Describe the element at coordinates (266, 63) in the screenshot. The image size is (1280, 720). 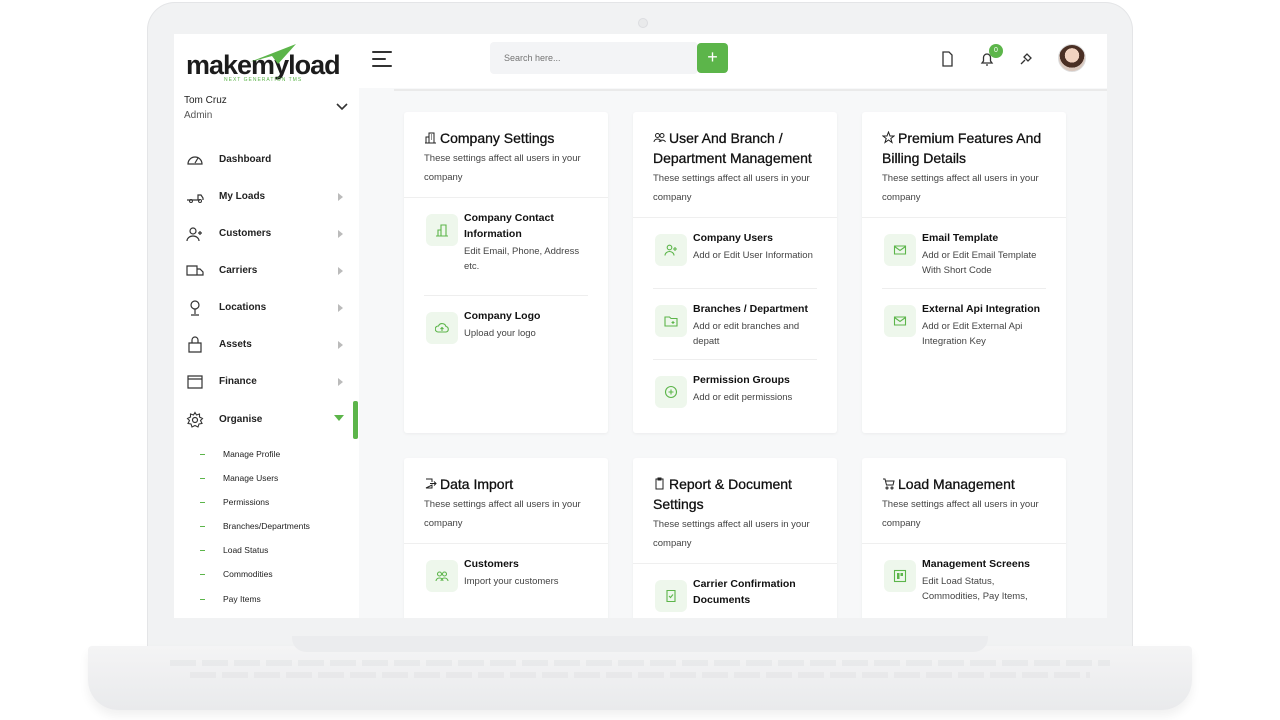
I see `app-logo: makemyload NEXT GENERATION TMS` at that location.